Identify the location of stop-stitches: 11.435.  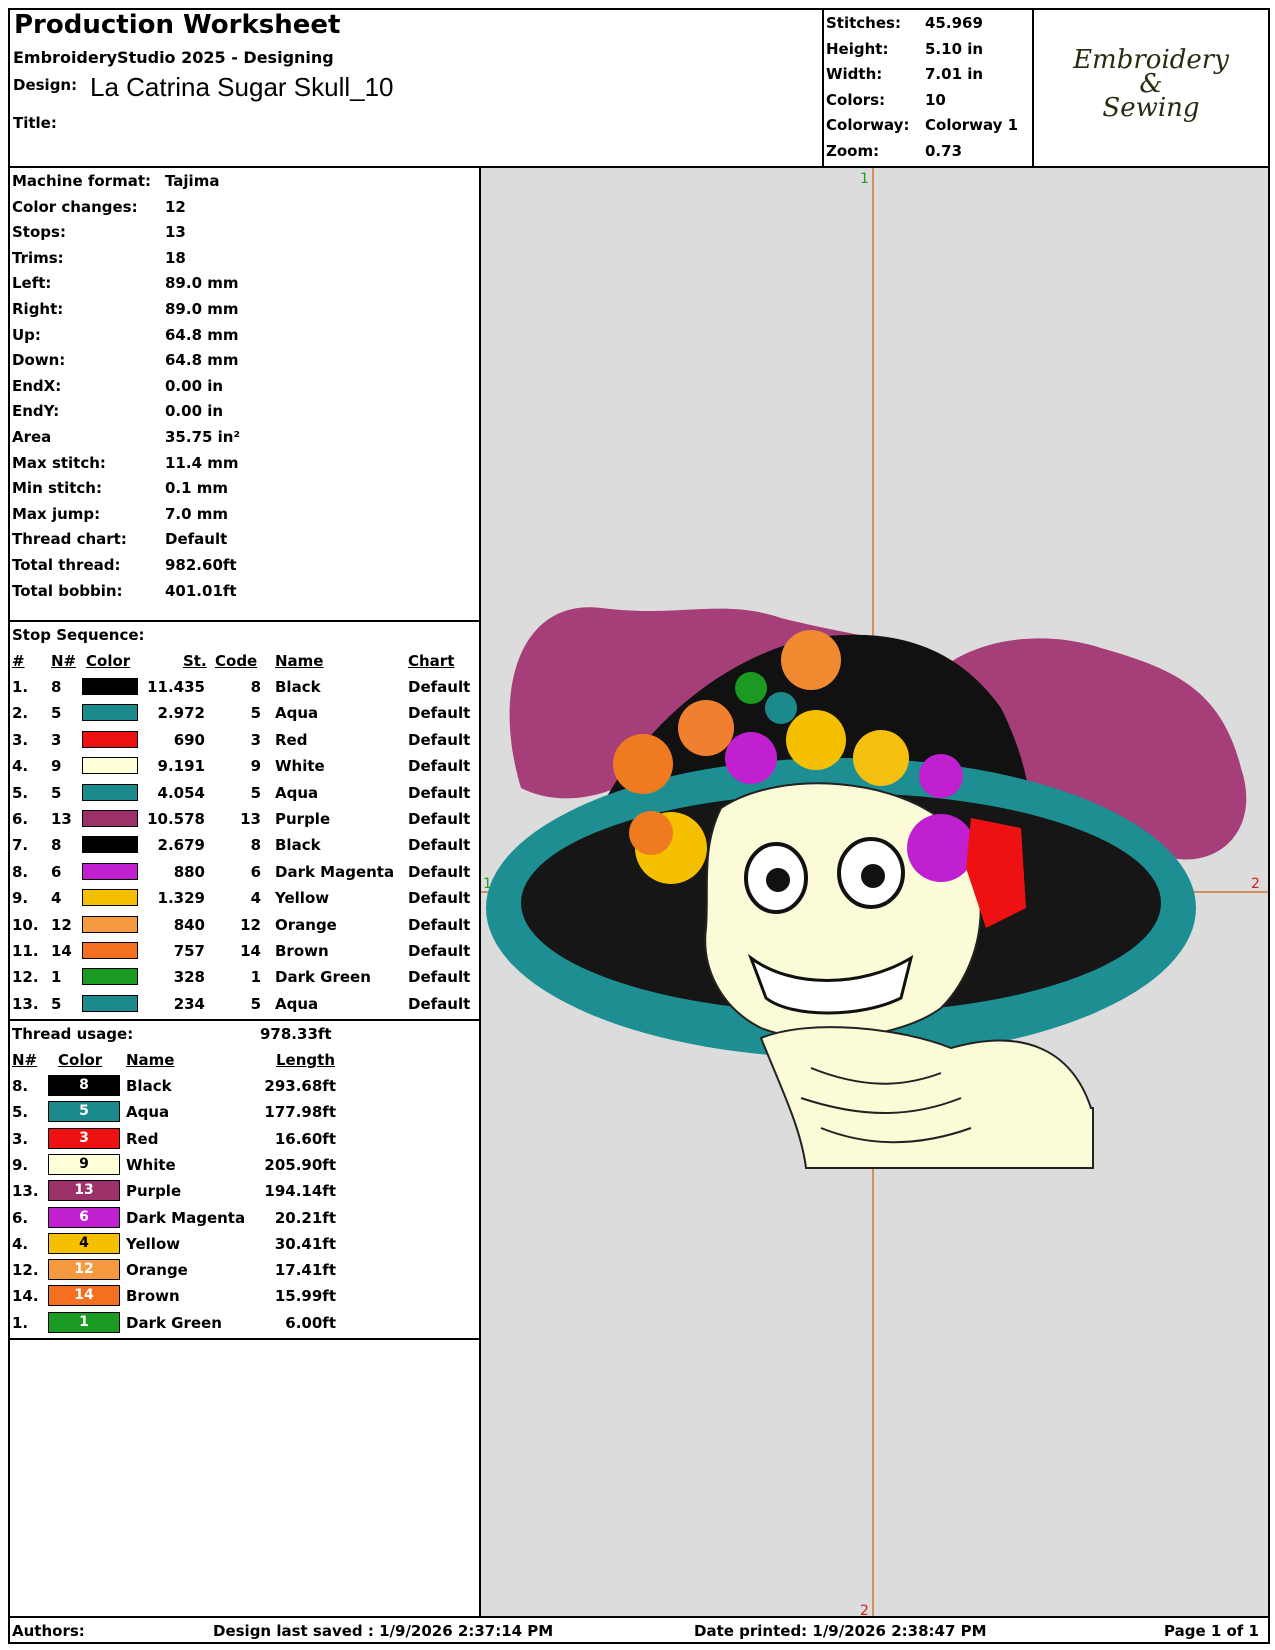
(176, 687).